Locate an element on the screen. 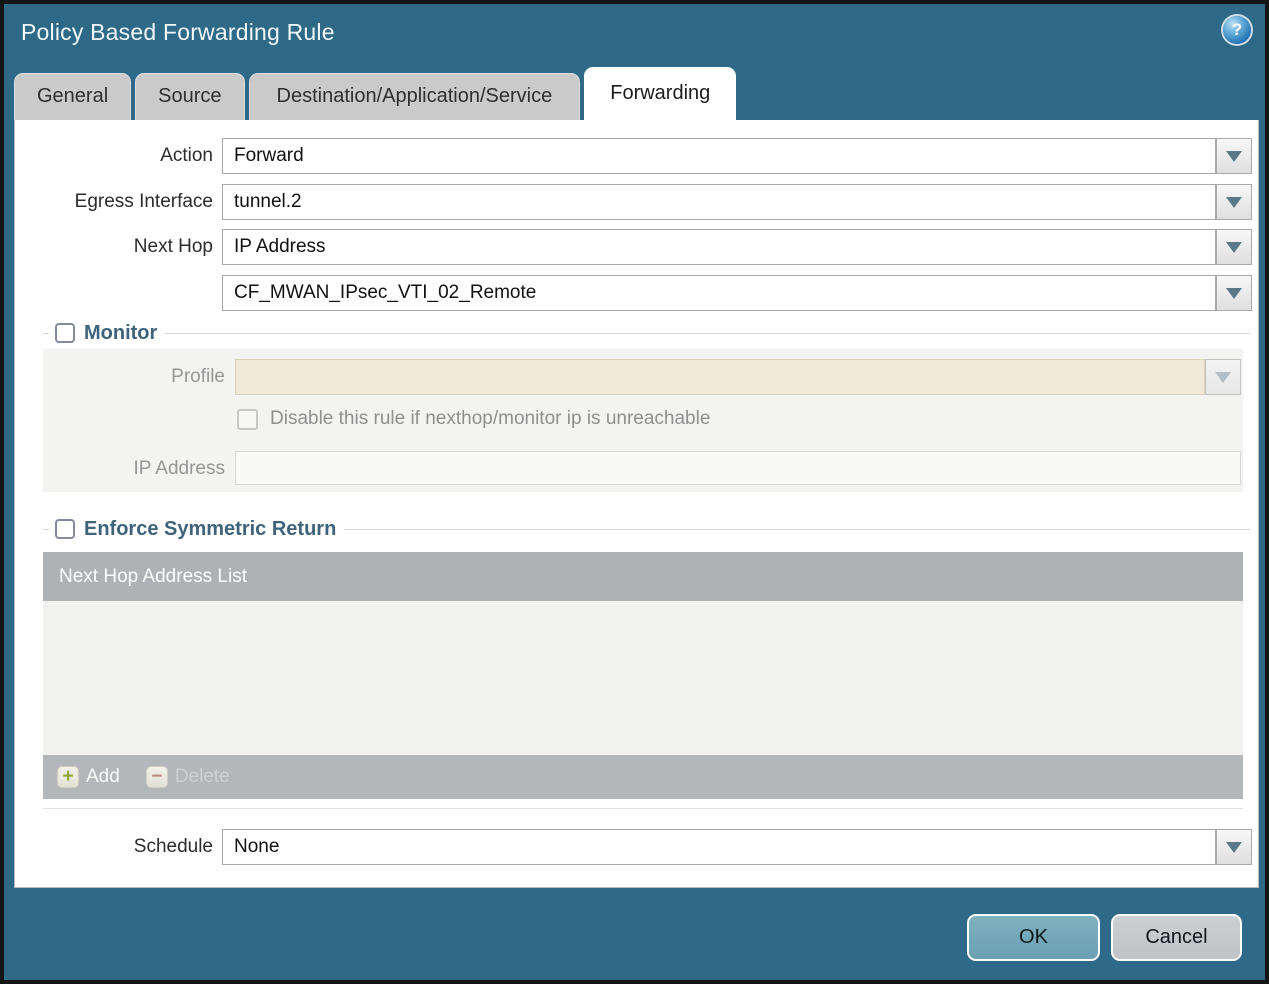 The height and width of the screenshot is (984, 1269). action-dropdown-button is located at coordinates (1234, 156).